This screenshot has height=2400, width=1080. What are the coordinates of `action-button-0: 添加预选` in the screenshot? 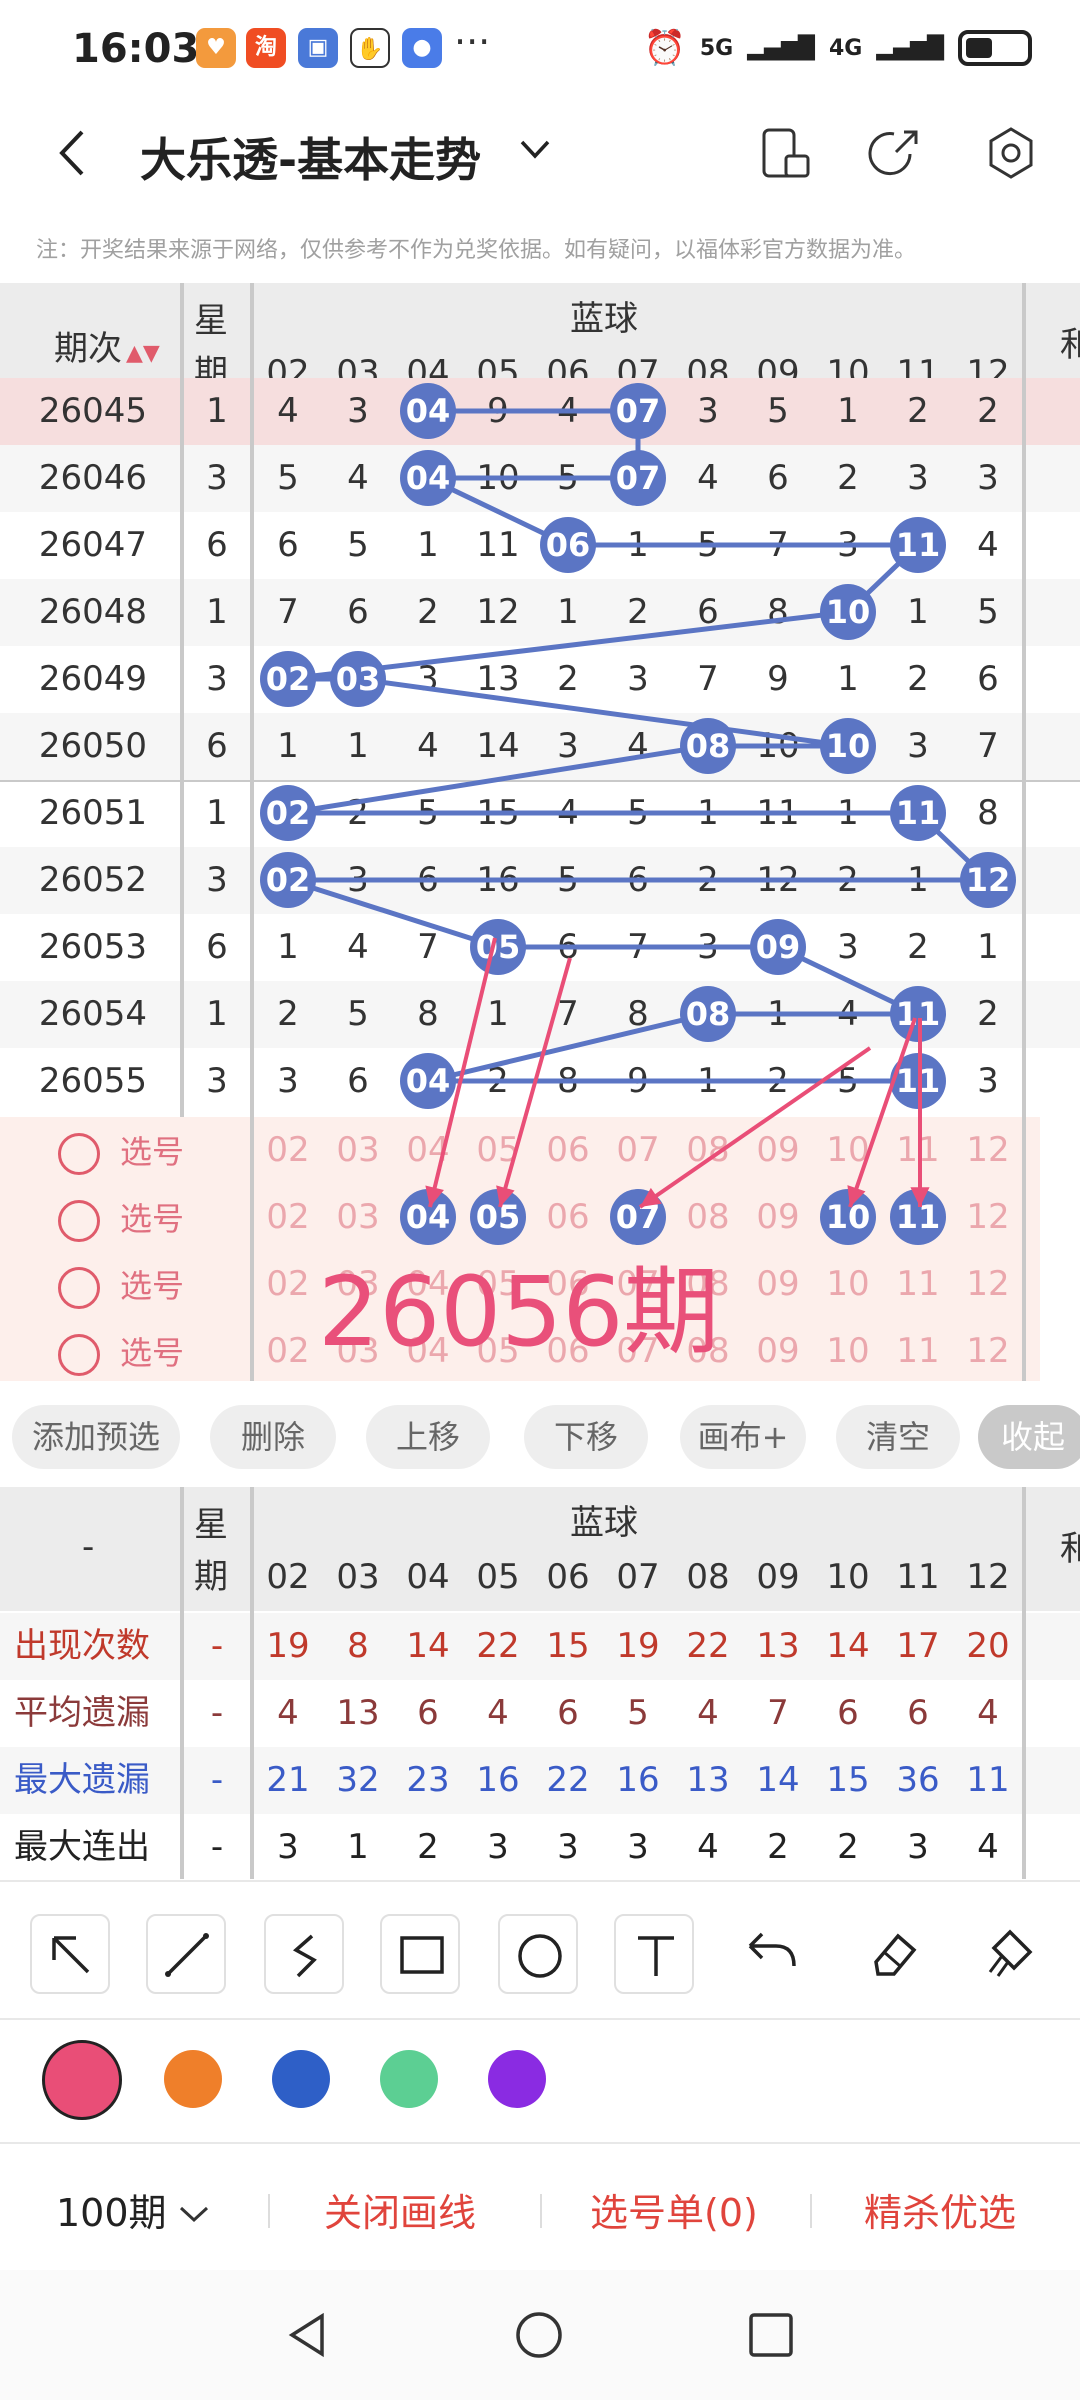 It's located at (96, 1437).